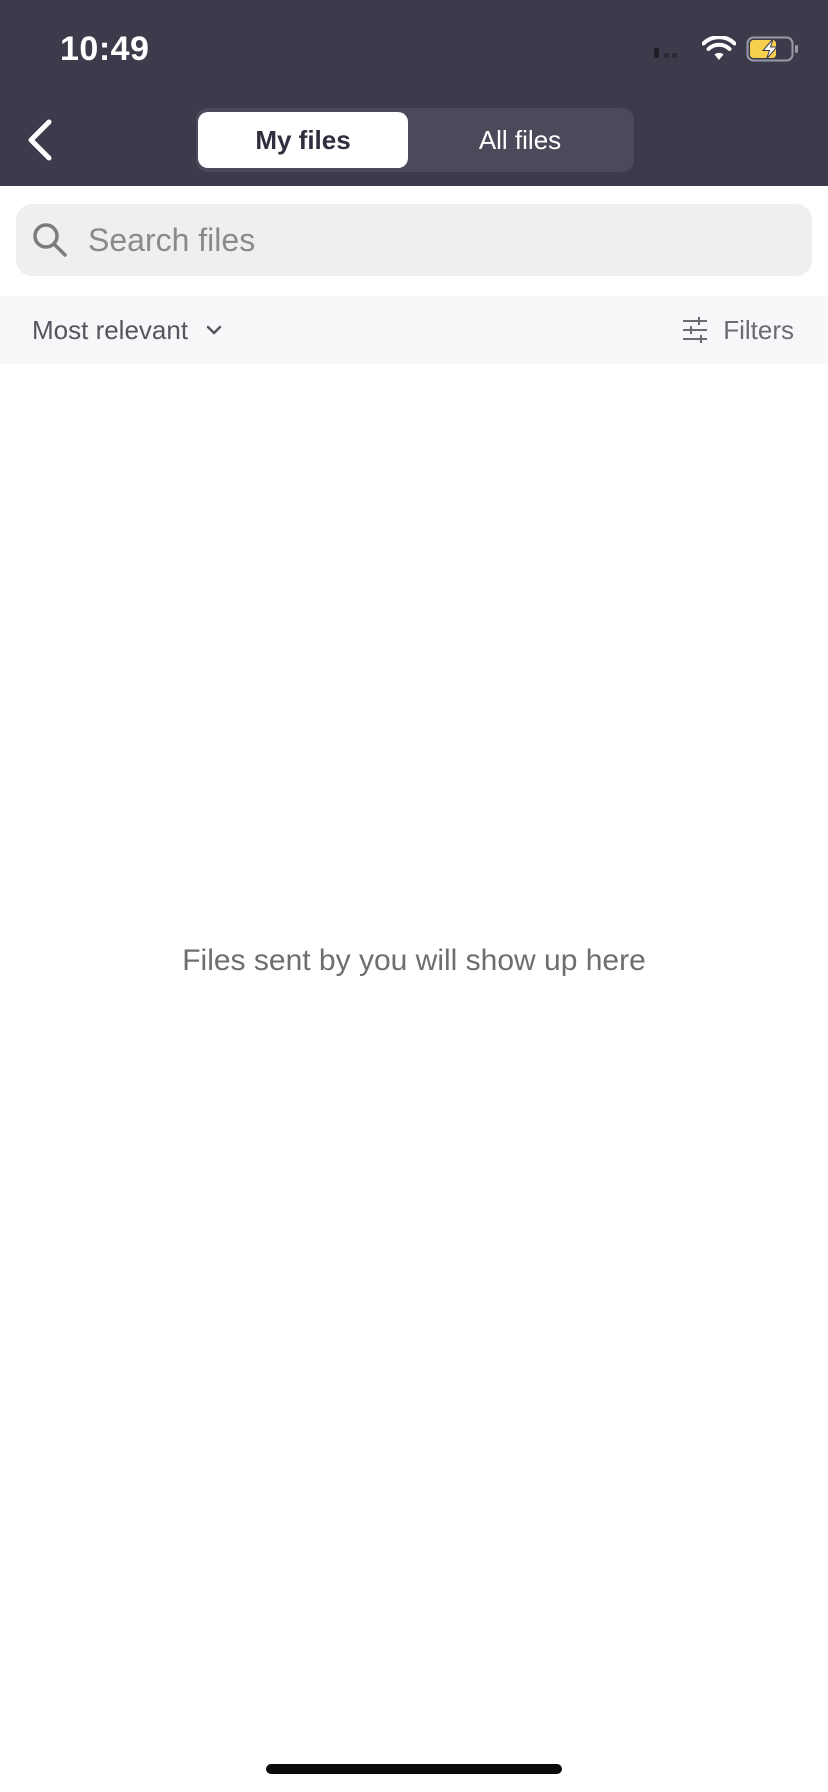 Image resolution: width=828 pixels, height=1792 pixels. What do you see at coordinates (520, 140) in the screenshot?
I see `tab-all-files: All files` at bounding box center [520, 140].